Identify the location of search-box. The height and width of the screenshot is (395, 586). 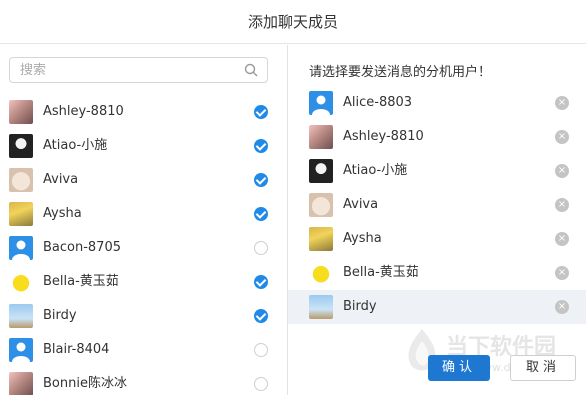
(138, 70).